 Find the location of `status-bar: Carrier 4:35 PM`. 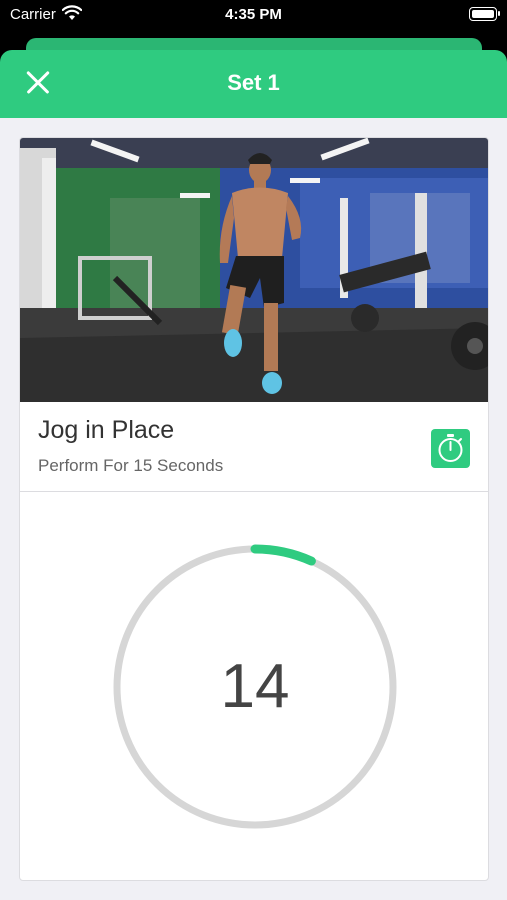

status-bar: Carrier 4:35 PM is located at coordinates (253, 15).